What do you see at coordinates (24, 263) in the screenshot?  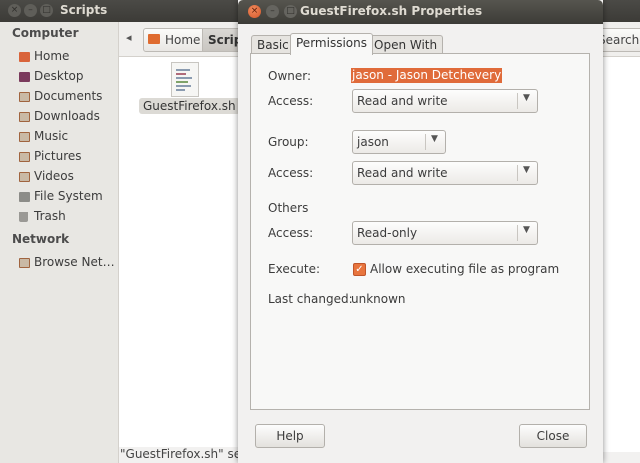 I see `network-icon` at bounding box center [24, 263].